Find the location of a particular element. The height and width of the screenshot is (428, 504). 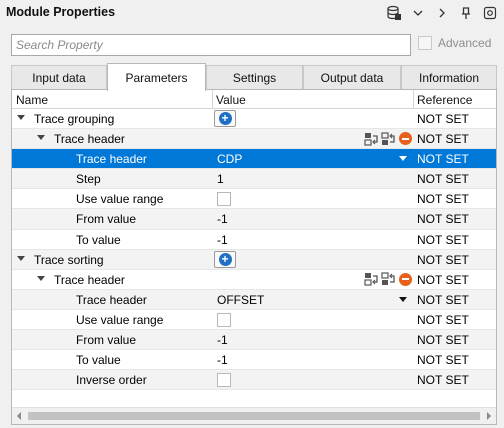

chevron-right-icon is located at coordinates (442, 13).